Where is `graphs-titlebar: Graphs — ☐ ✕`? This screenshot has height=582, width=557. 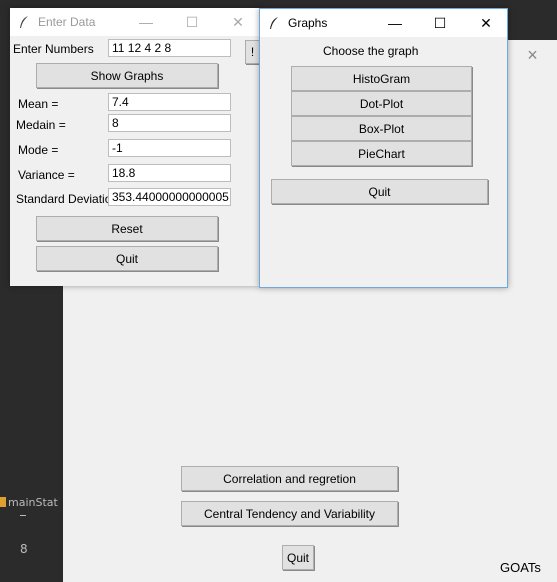 graphs-titlebar: Graphs — ☐ ✕ is located at coordinates (383, 23).